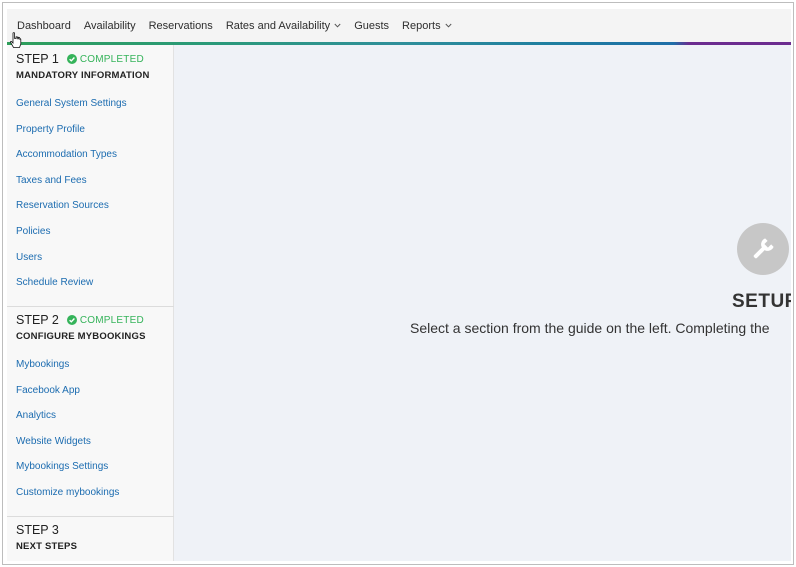 This screenshot has width=796, height=567. I want to click on nav-rates-and-availability: Rates and Availability, so click(283, 26).